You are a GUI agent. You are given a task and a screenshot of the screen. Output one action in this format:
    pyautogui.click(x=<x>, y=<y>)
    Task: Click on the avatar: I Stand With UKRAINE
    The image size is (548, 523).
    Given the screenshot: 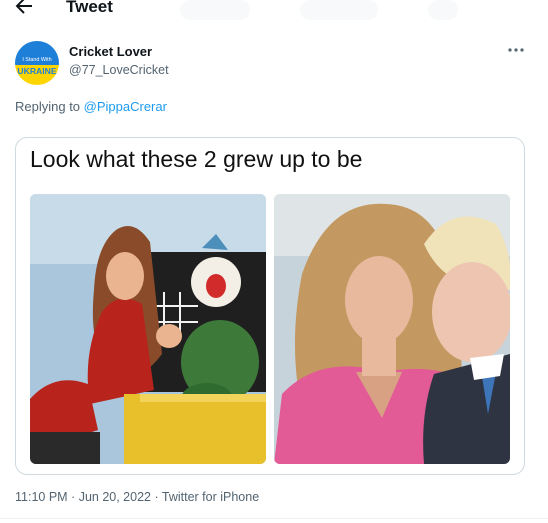 What is the action you would take?
    pyautogui.click(x=37, y=63)
    